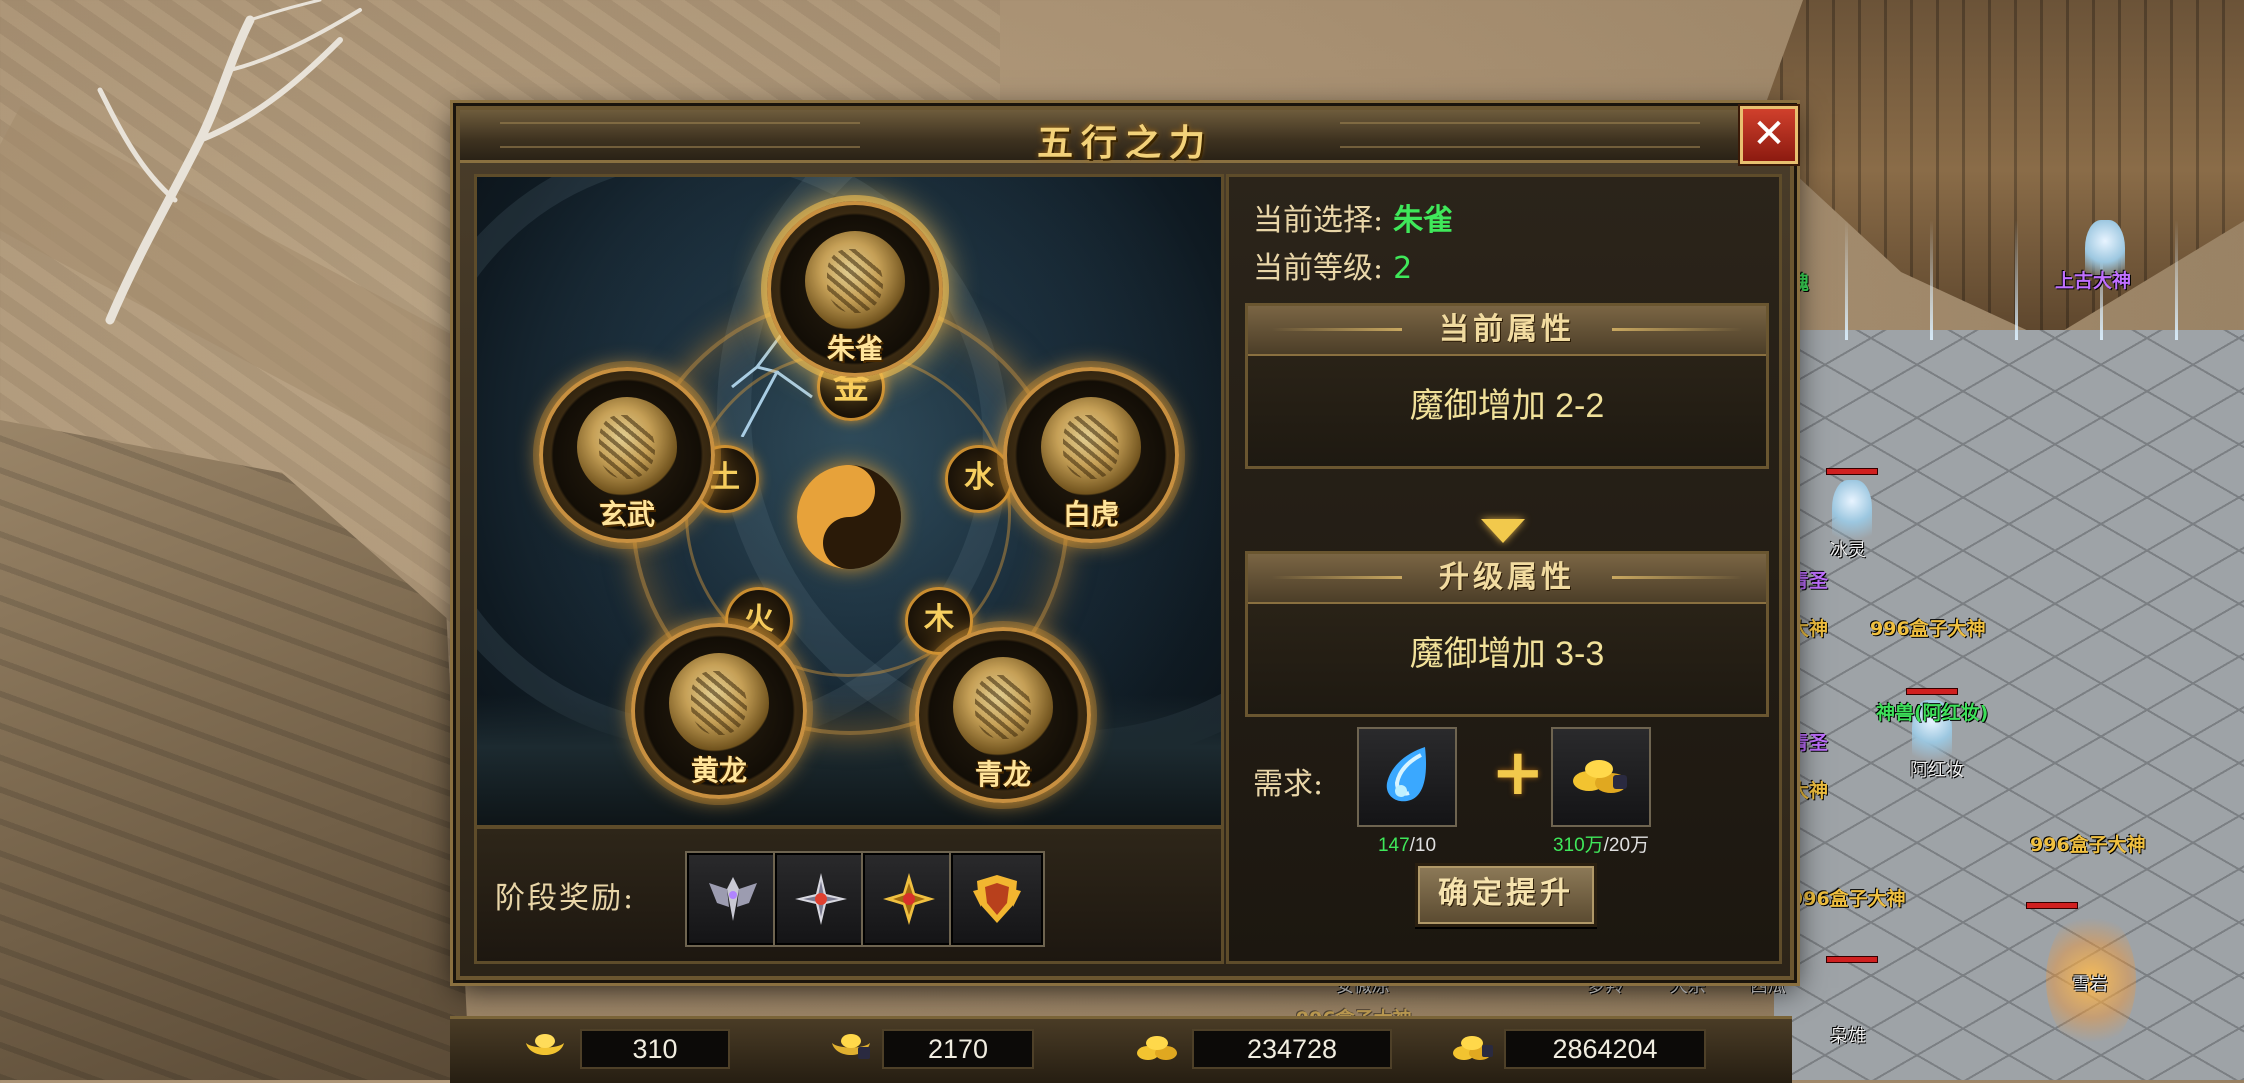  What do you see at coordinates (655, 1049) in the screenshot?
I see `gold-ingot-amount: 310` at bounding box center [655, 1049].